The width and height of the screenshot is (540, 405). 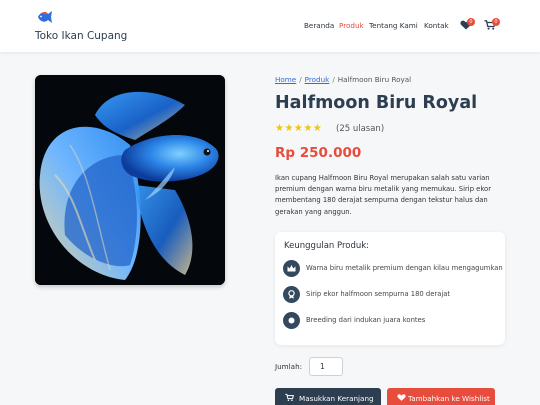 I want to click on add-to-wishlist-label: Tambahkan ke Wishlist, so click(x=449, y=398).